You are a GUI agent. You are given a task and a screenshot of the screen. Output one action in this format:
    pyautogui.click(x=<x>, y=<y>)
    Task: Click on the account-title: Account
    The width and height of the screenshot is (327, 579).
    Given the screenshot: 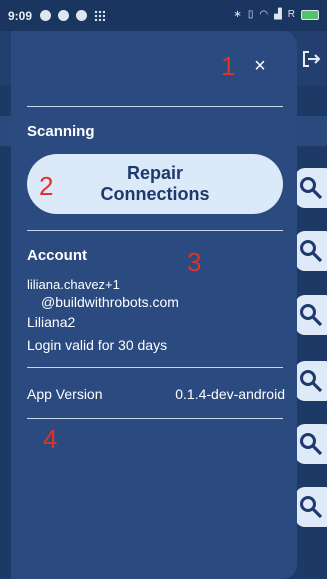 What is the action you would take?
    pyautogui.click(x=57, y=255)
    